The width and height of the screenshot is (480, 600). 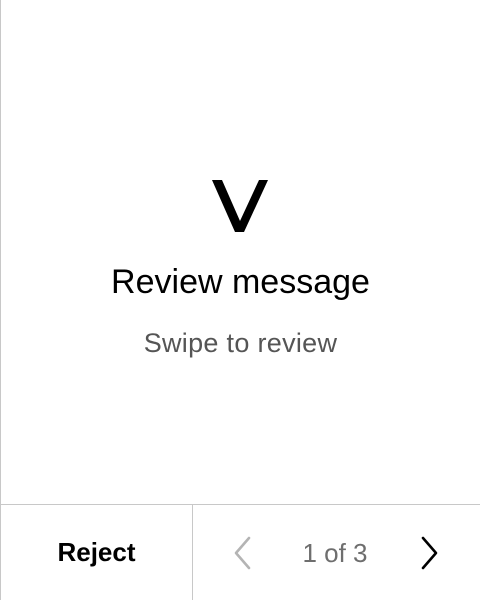 What do you see at coordinates (97, 552) in the screenshot?
I see `reject-button: Reject` at bounding box center [97, 552].